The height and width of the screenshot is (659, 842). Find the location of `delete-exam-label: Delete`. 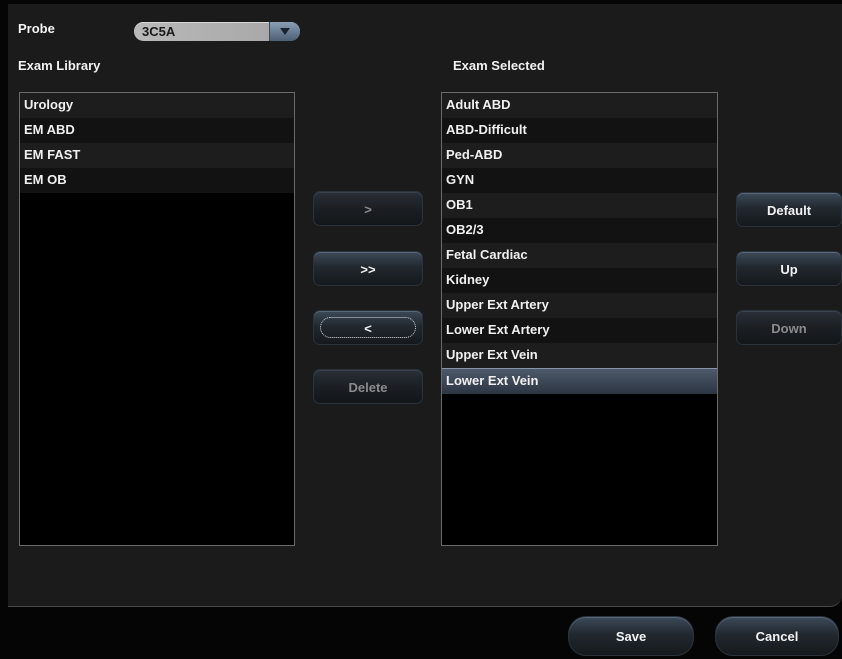

delete-exam-label: Delete is located at coordinates (368, 387).